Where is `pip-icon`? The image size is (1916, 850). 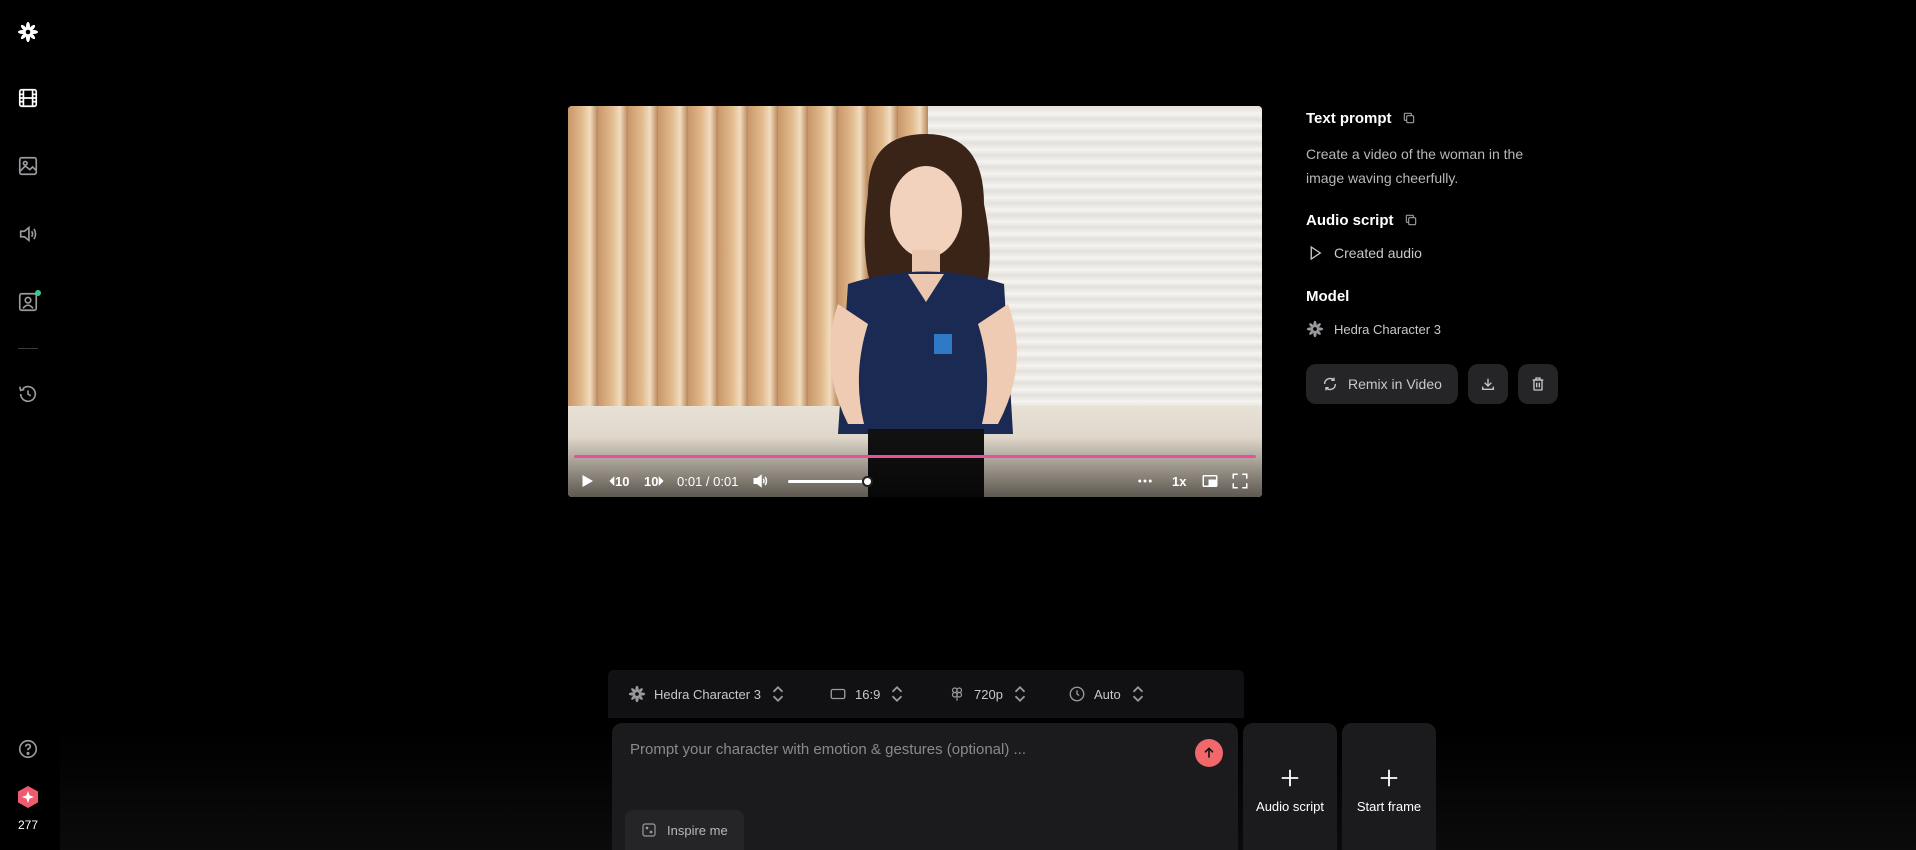
pip-icon is located at coordinates (1210, 481).